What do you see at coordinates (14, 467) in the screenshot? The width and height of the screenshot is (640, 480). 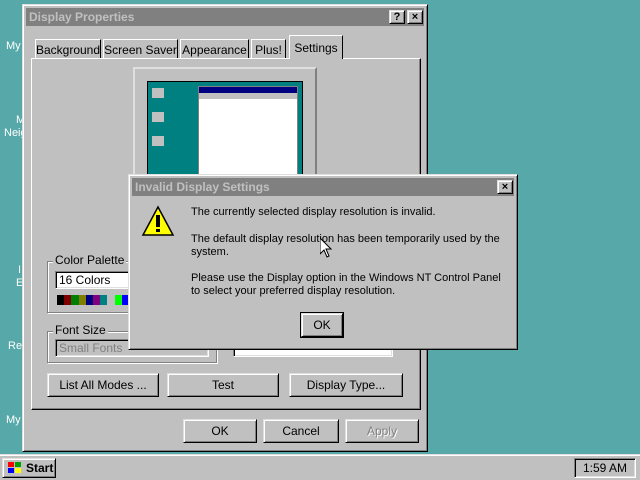 I see `windows-logo-icon` at bounding box center [14, 467].